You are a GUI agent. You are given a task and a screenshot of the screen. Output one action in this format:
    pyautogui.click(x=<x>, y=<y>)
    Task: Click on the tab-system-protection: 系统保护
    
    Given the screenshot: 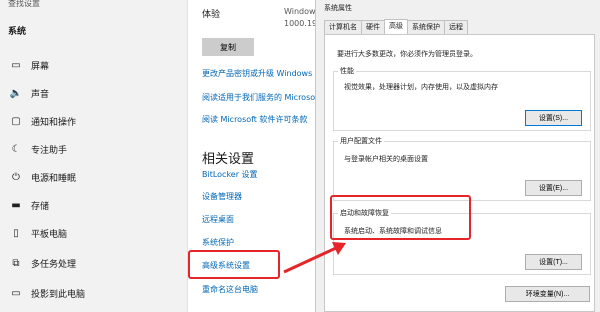 What is the action you would take?
    pyautogui.click(x=426, y=27)
    